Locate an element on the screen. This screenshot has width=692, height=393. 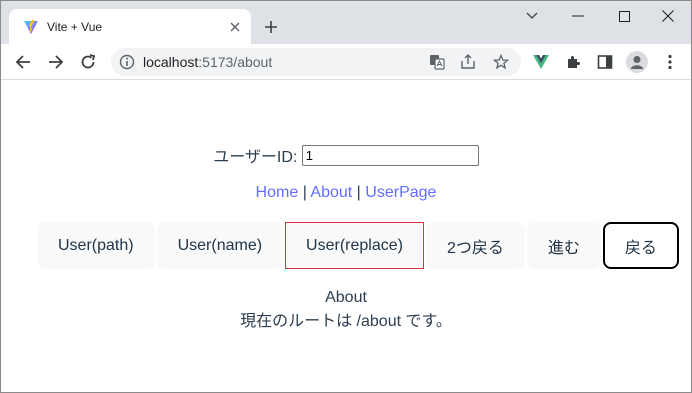
browser-tab: Vite + Vue is located at coordinates (130, 26).